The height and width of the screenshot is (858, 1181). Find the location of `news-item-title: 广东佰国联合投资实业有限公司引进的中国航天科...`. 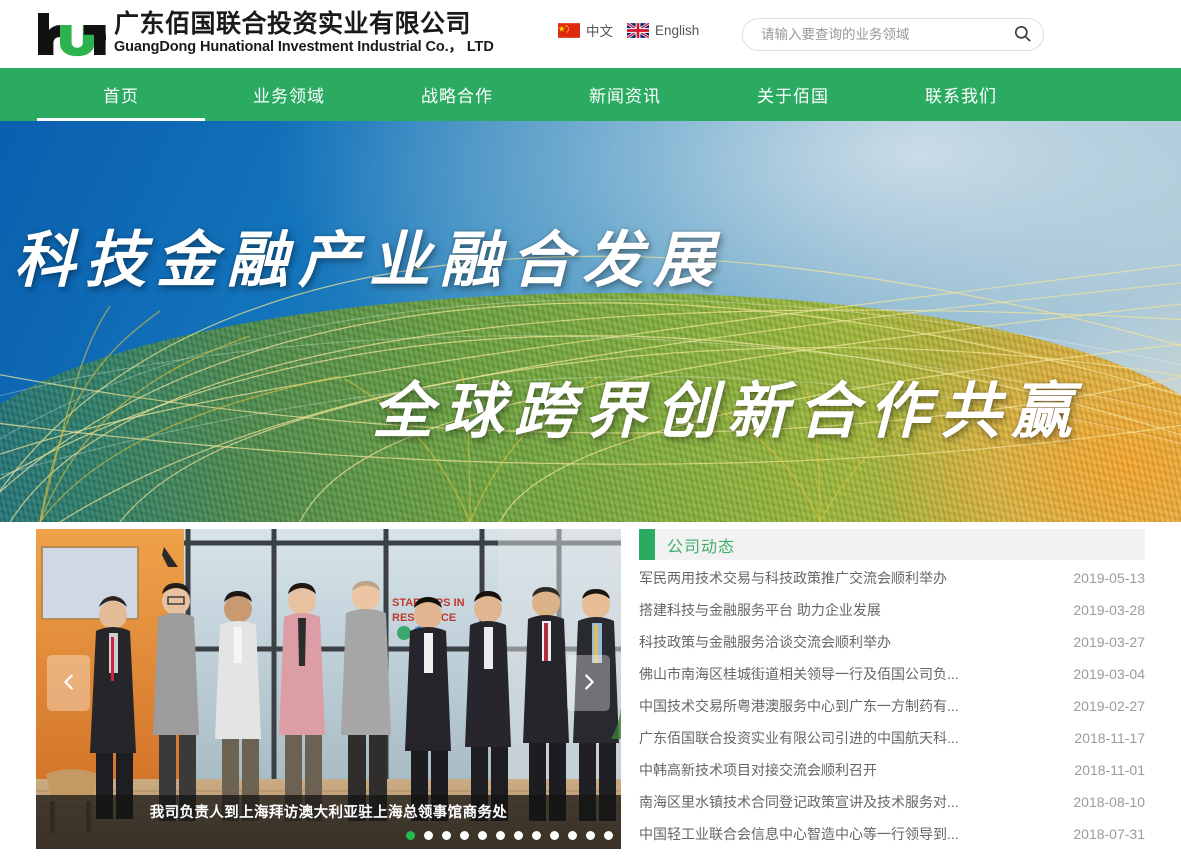

news-item-title: 广东佰国联合投资实业有限公司引进的中国航天科... is located at coordinates (799, 738).